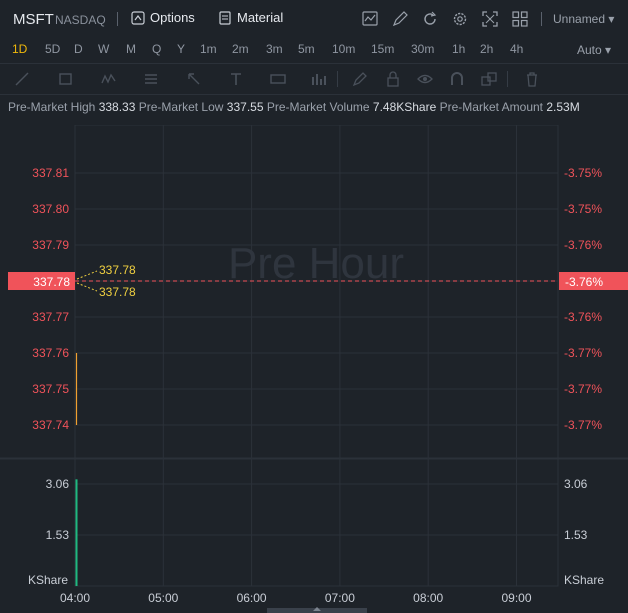 The image size is (628, 613). Describe the element at coordinates (428, 598) in the screenshot. I see `time-tick-label: 08:00` at that location.